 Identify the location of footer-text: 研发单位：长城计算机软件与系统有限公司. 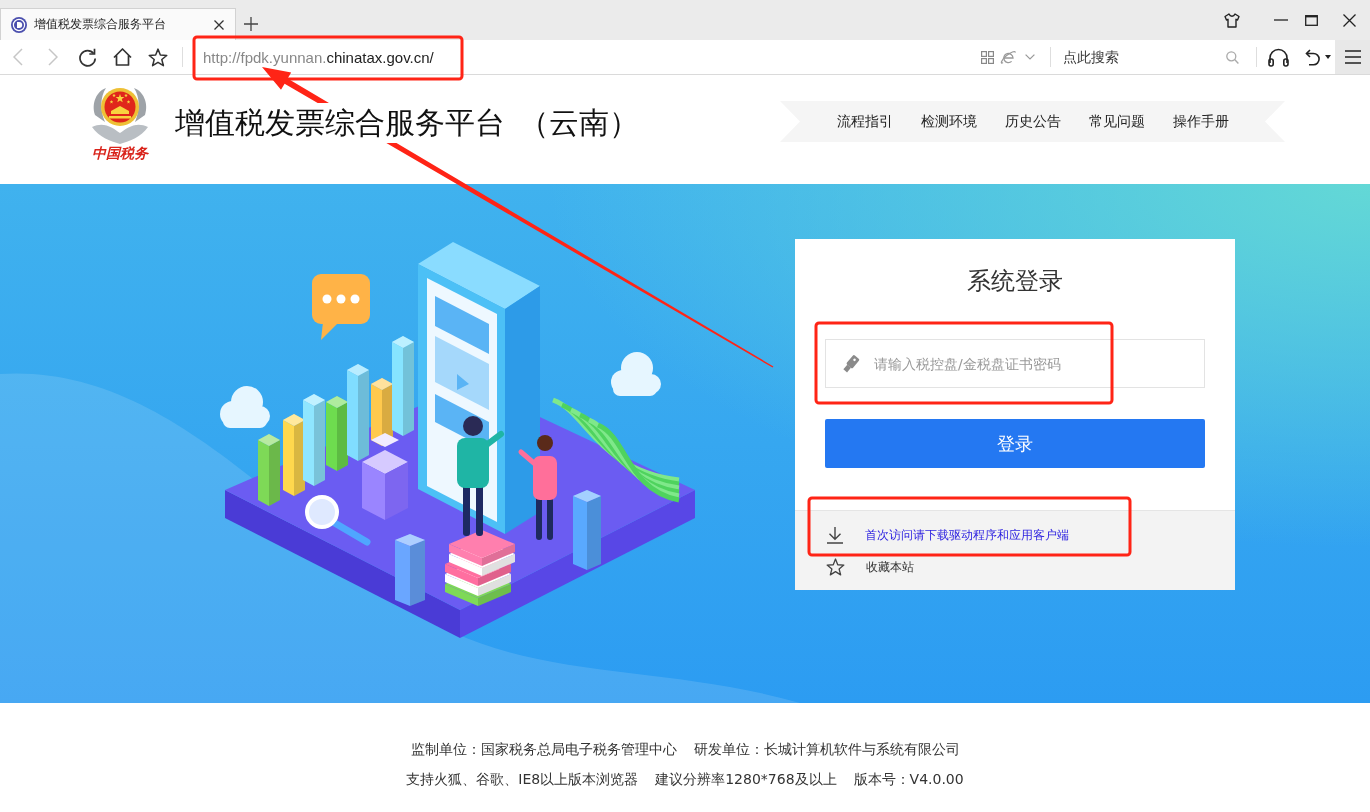
(826, 750).